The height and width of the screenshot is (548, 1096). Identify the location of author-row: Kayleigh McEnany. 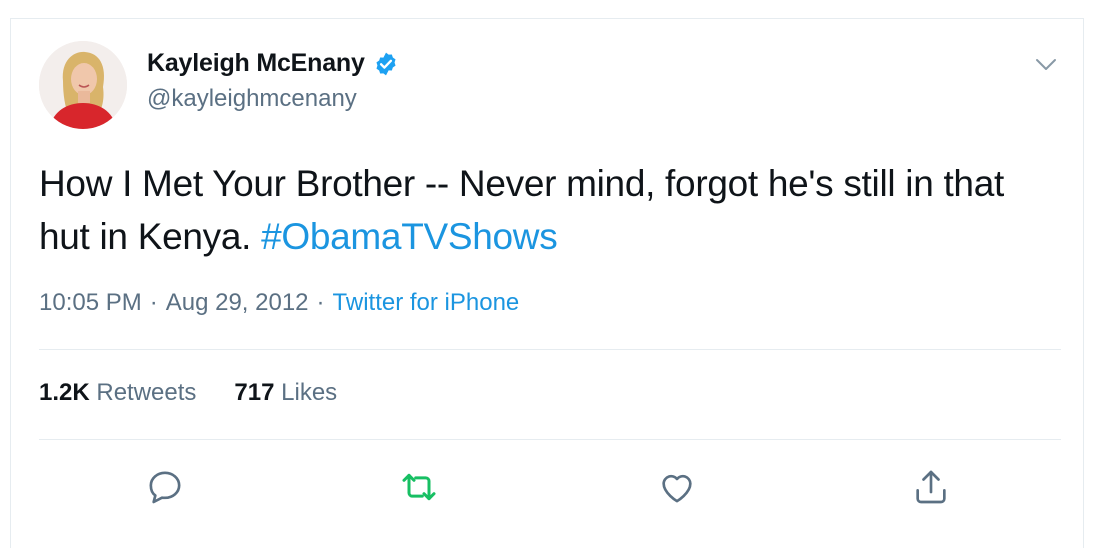
(273, 63).